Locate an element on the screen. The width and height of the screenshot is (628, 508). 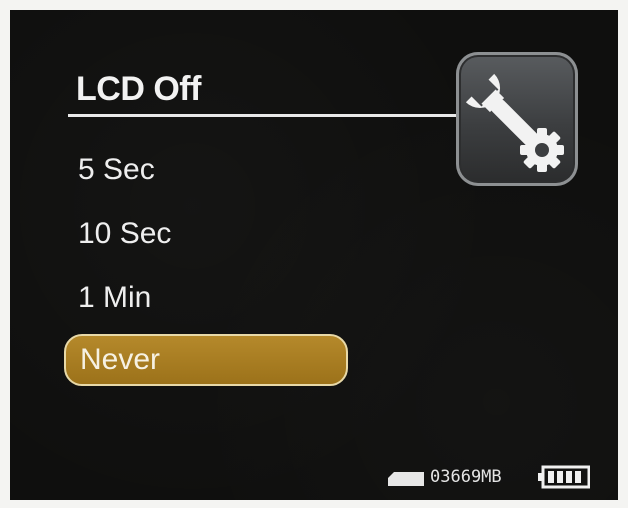
sd-card-icon is located at coordinates (406, 479).